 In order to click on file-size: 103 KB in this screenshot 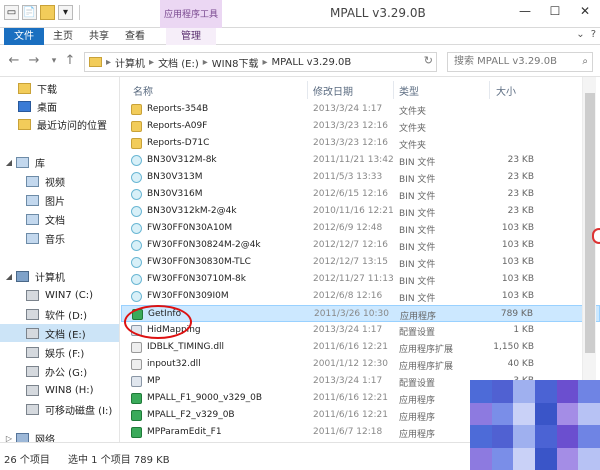, I will do `click(517, 296)`.